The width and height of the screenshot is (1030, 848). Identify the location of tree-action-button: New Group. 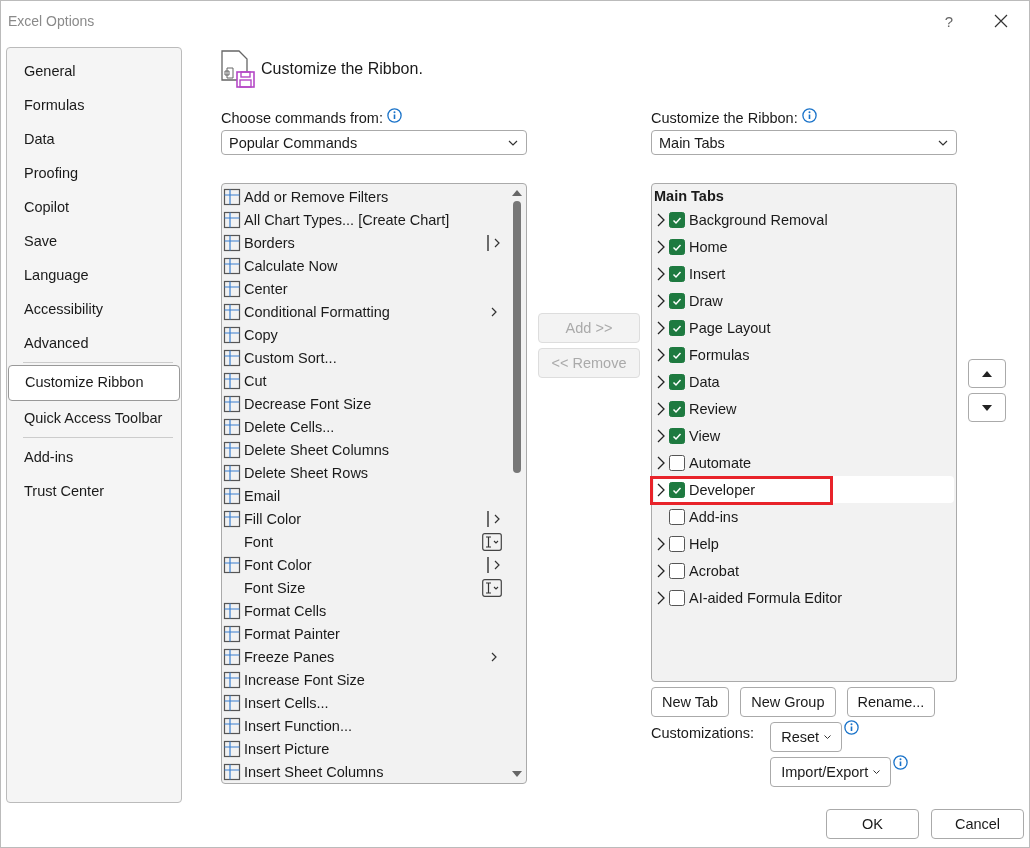
(788, 702).